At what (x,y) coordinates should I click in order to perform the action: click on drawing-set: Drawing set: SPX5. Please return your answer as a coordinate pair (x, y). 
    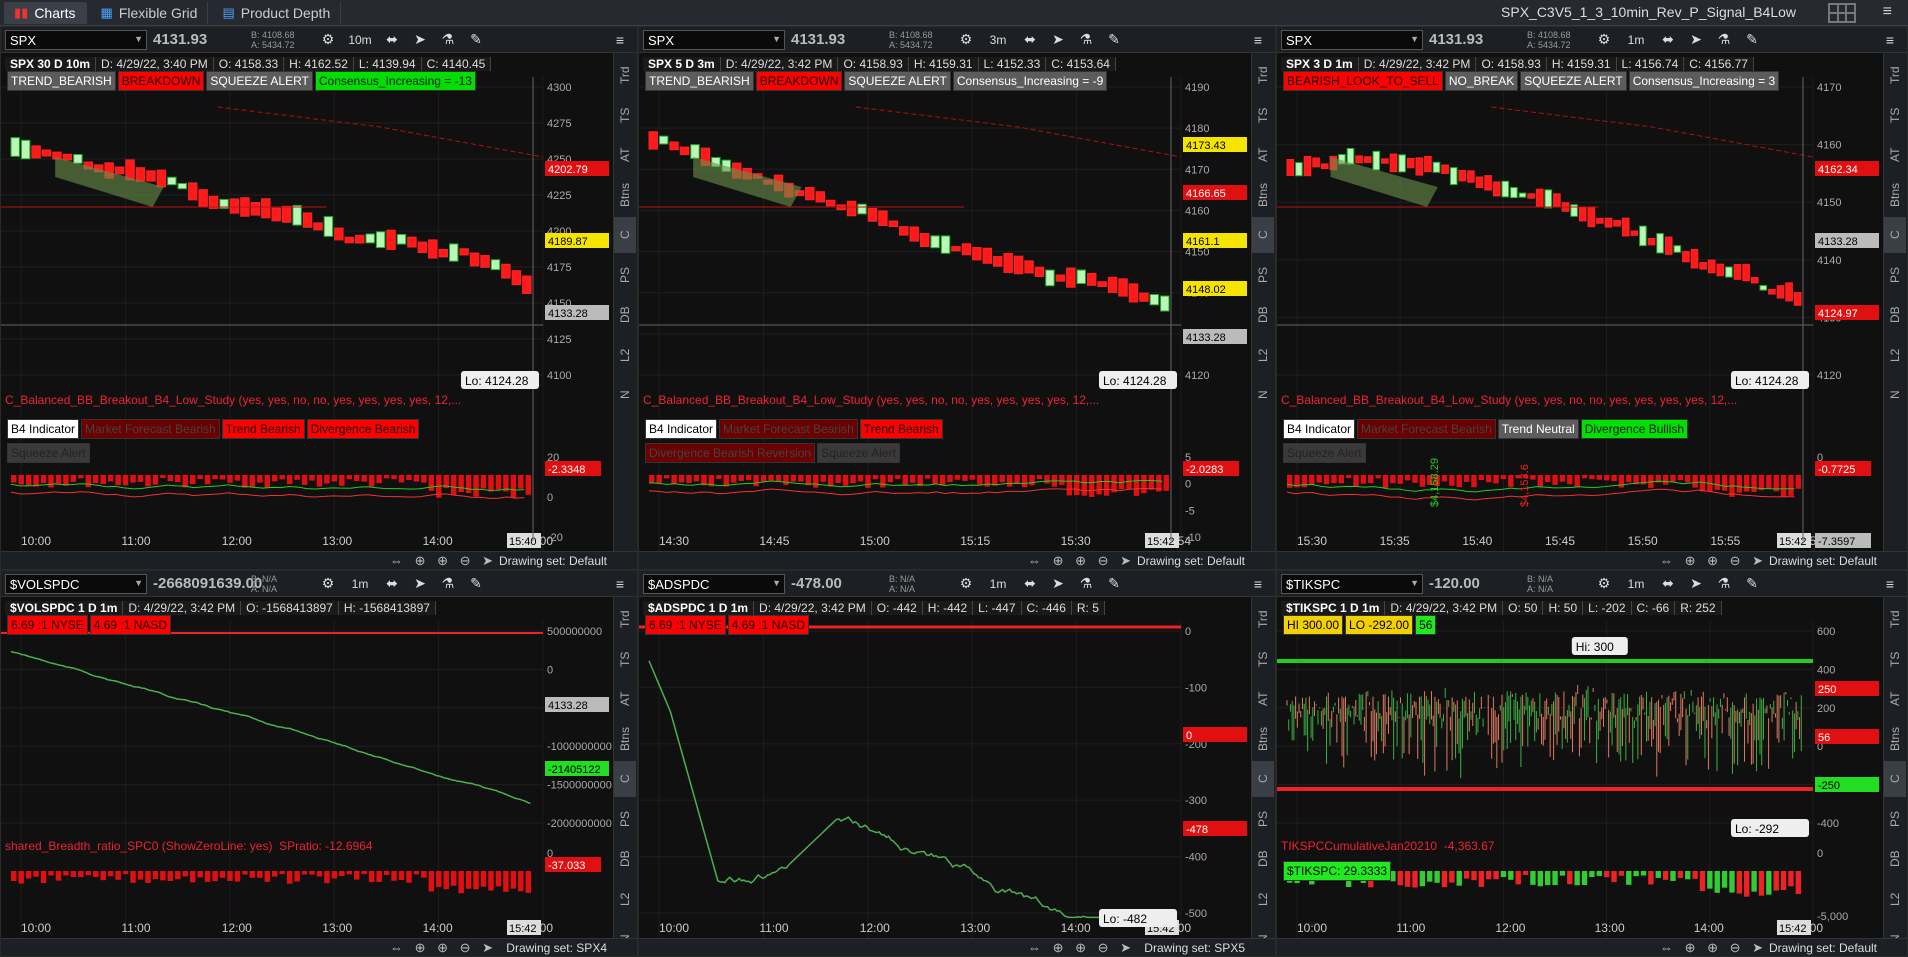
    Looking at the image, I should click on (1194, 948).